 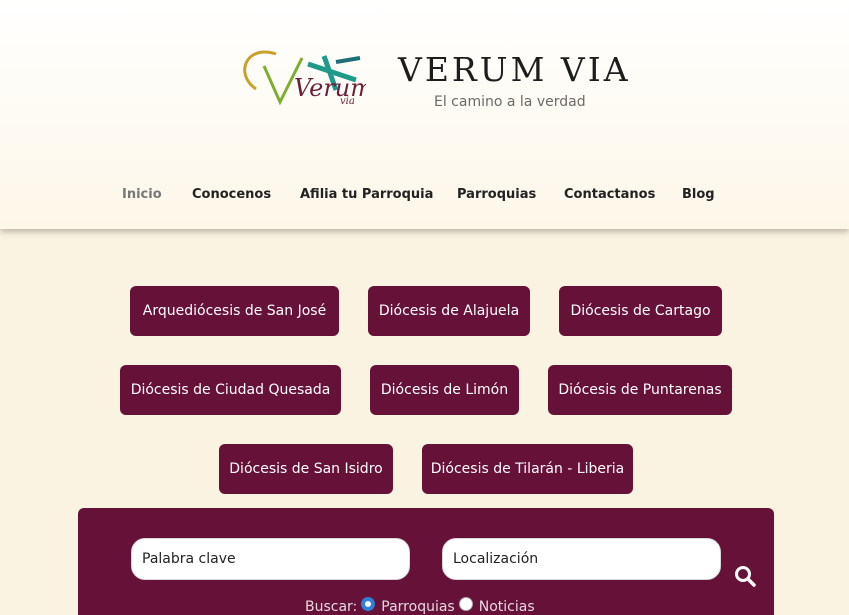 I want to click on diocese-button-limon: Diócesis de Limón, so click(x=444, y=390).